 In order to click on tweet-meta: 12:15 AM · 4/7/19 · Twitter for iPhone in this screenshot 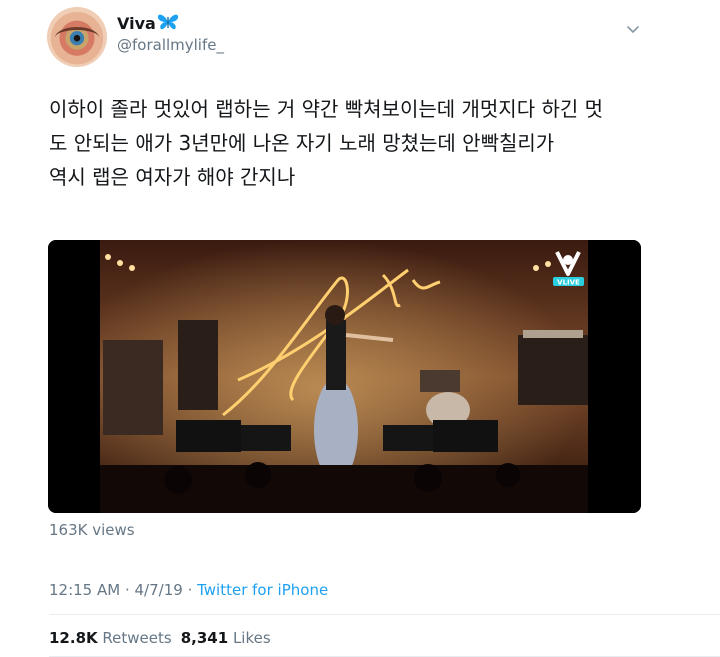, I will do `click(188, 590)`.